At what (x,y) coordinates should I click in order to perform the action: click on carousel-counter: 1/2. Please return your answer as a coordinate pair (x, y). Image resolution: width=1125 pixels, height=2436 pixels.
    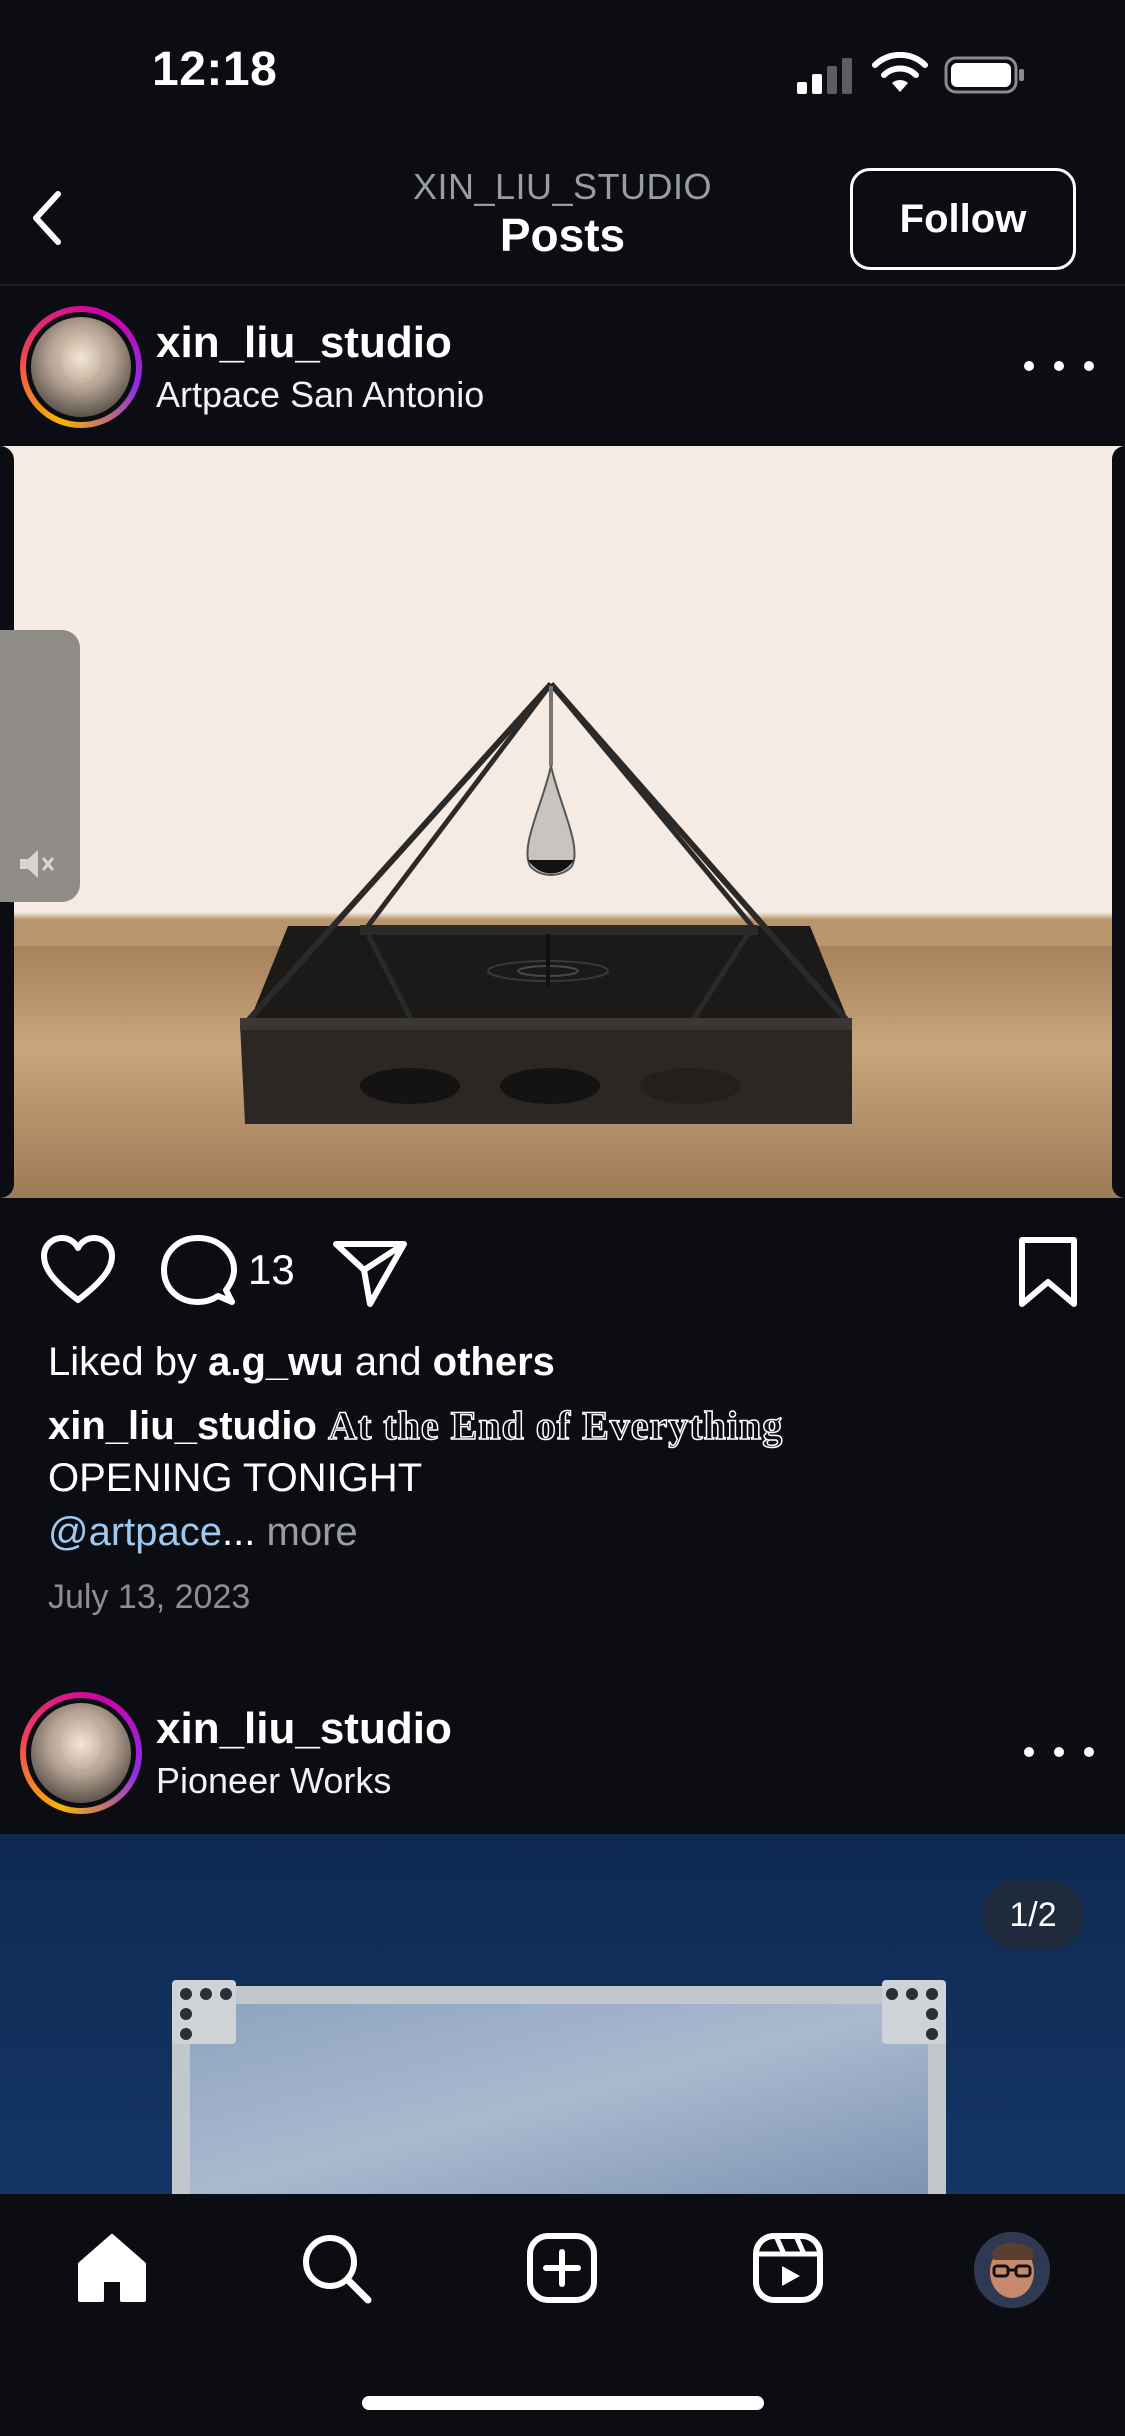
    Looking at the image, I should click on (1033, 1915).